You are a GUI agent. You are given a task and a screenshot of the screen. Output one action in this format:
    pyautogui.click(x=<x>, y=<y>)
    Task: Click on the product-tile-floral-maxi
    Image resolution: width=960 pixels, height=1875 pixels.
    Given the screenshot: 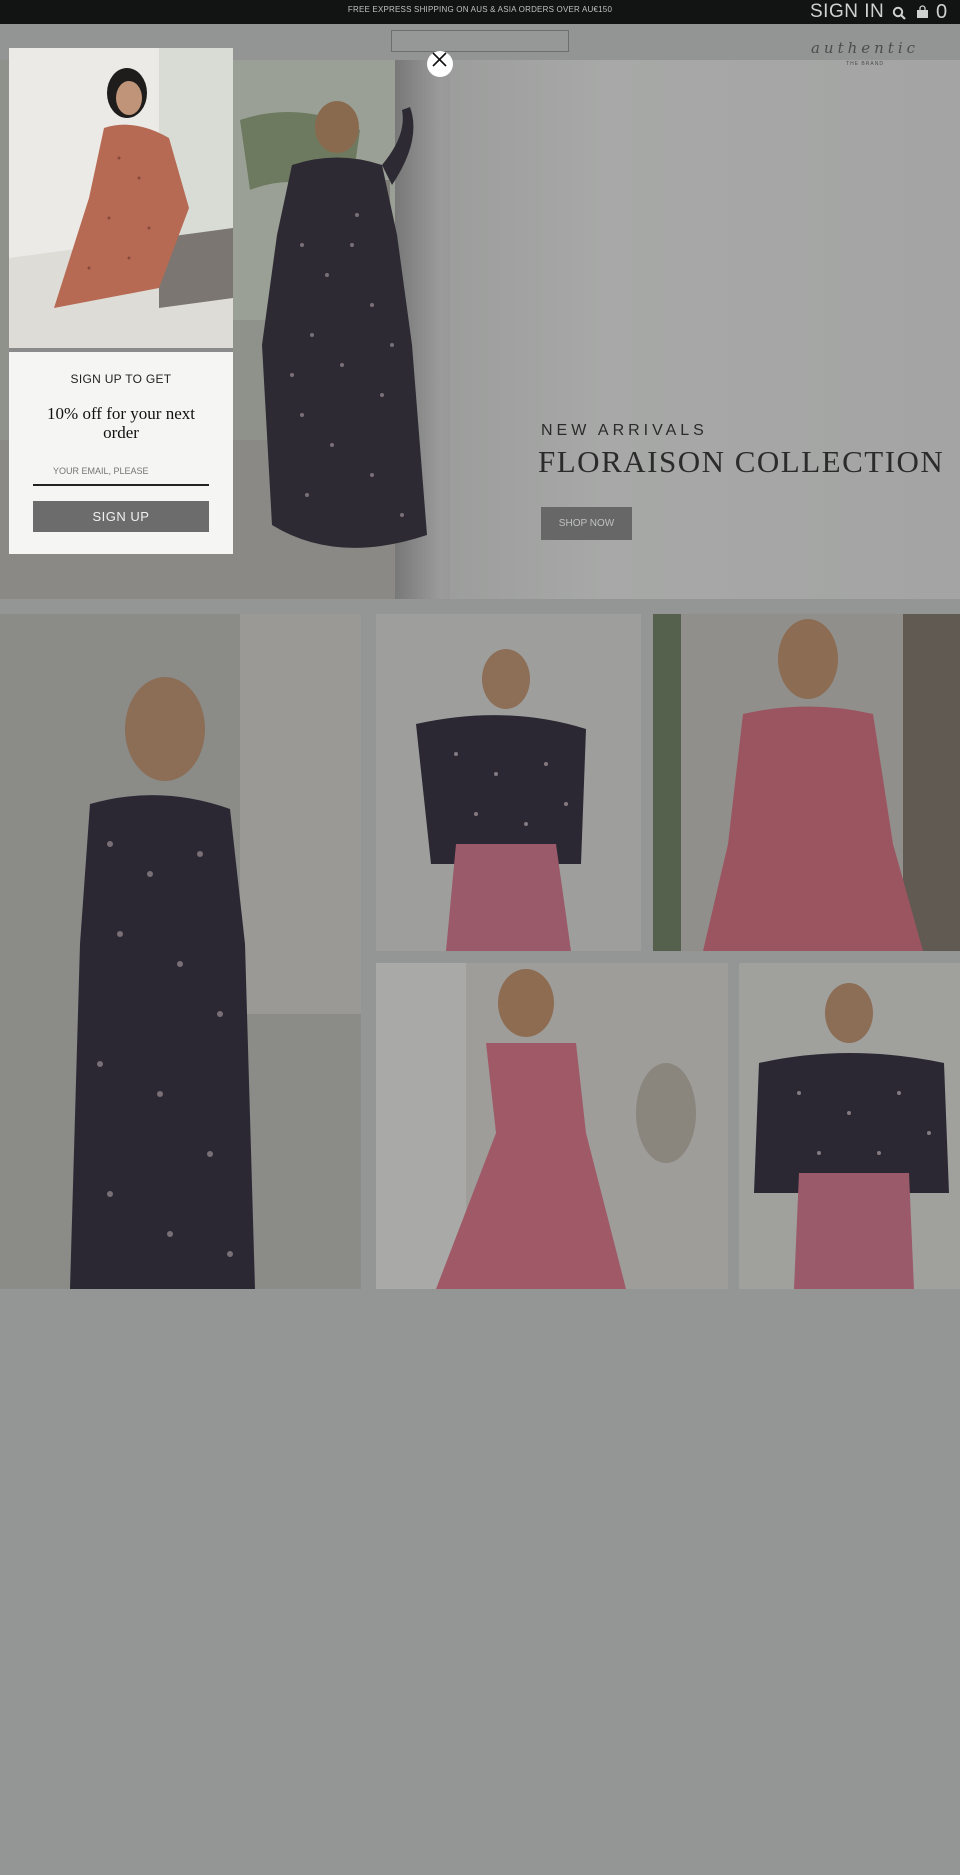 What is the action you would take?
    pyautogui.click(x=180, y=951)
    